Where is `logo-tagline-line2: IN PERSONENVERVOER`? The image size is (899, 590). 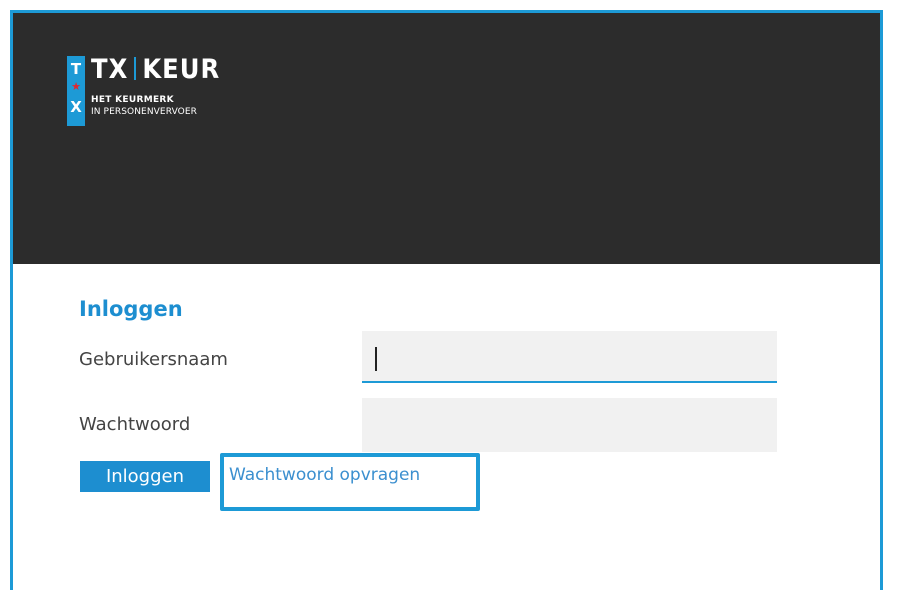 logo-tagline-line2: IN PERSONENVERVOER is located at coordinates (144, 112).